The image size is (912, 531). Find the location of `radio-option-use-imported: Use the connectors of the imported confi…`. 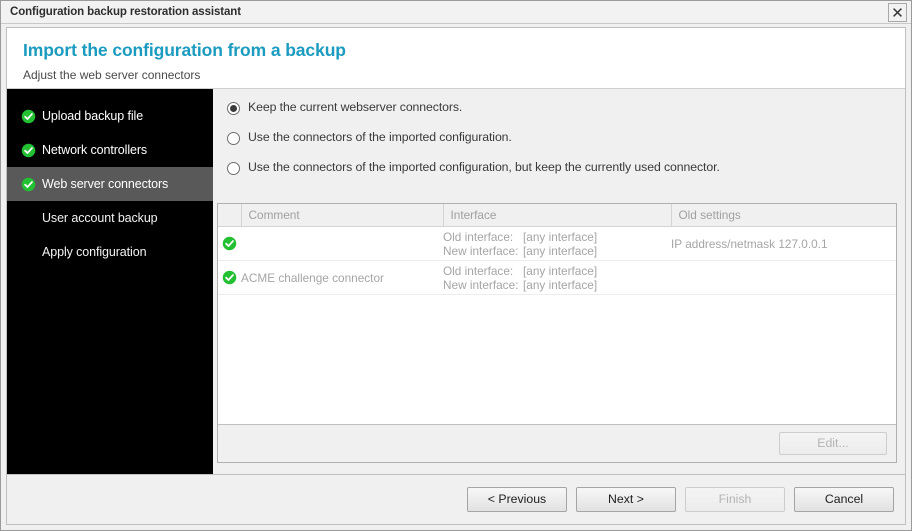

radio-option-use-imported: Use the connectors of the imported confi… is located at coordinates (566, 145).